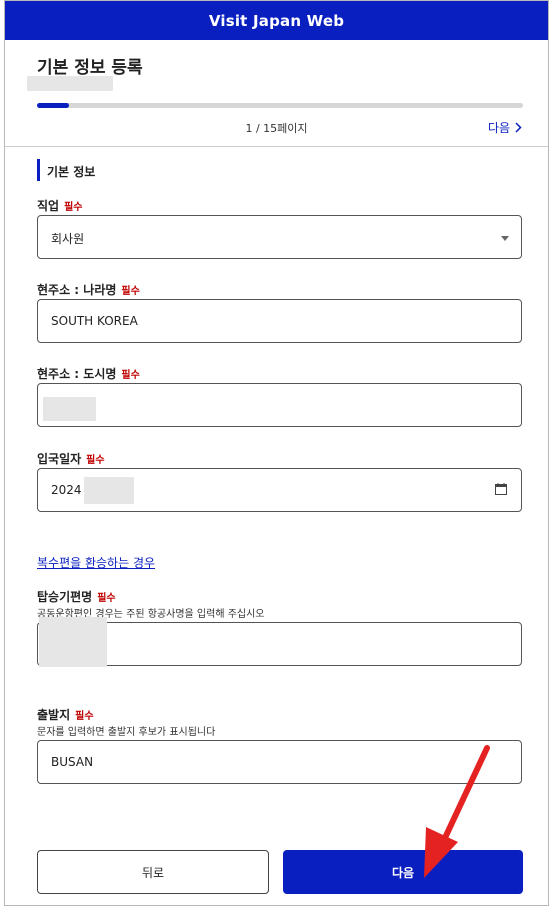 This screenshot has height=910, width=554. I want to click on occupation-label: 직업 필수, so click(60, 205).